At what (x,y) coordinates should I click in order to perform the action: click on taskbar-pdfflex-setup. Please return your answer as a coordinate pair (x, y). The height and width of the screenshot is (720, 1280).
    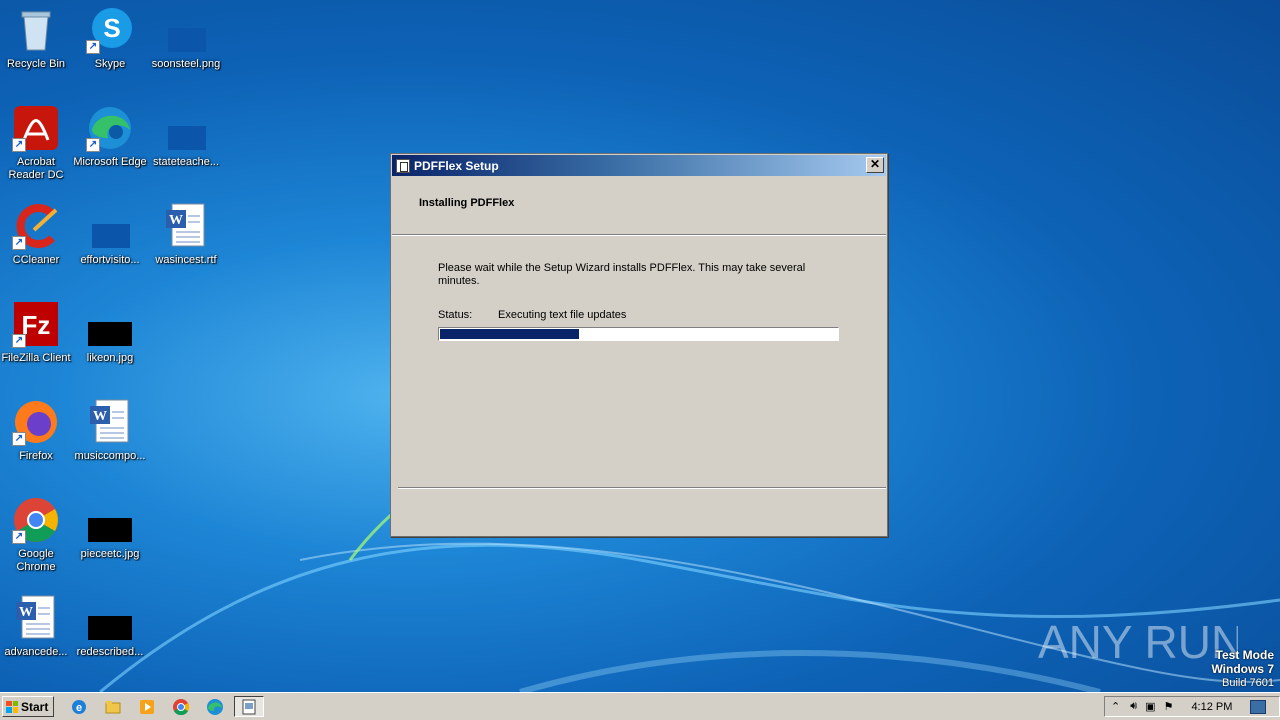
    Looking at the image, I should click on (249, 706).